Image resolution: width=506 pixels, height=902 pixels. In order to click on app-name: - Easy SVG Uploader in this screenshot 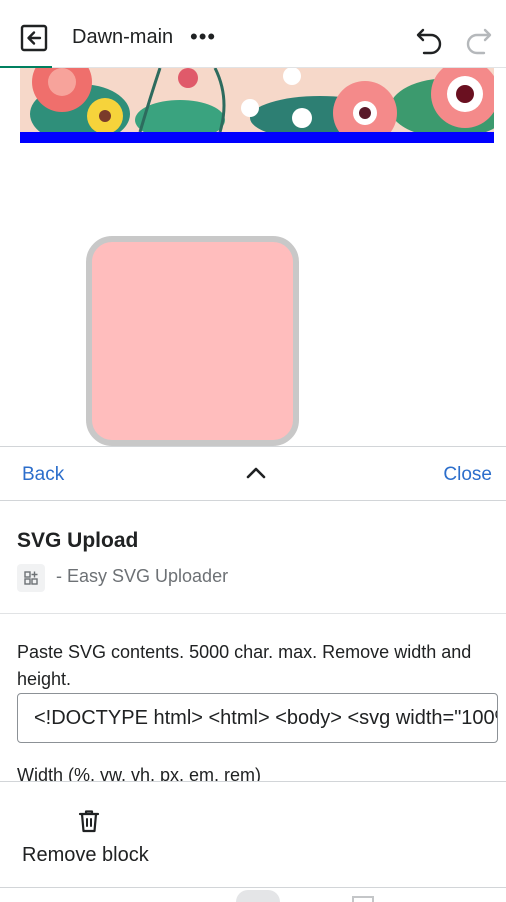, I will do `click(142, 576)`.